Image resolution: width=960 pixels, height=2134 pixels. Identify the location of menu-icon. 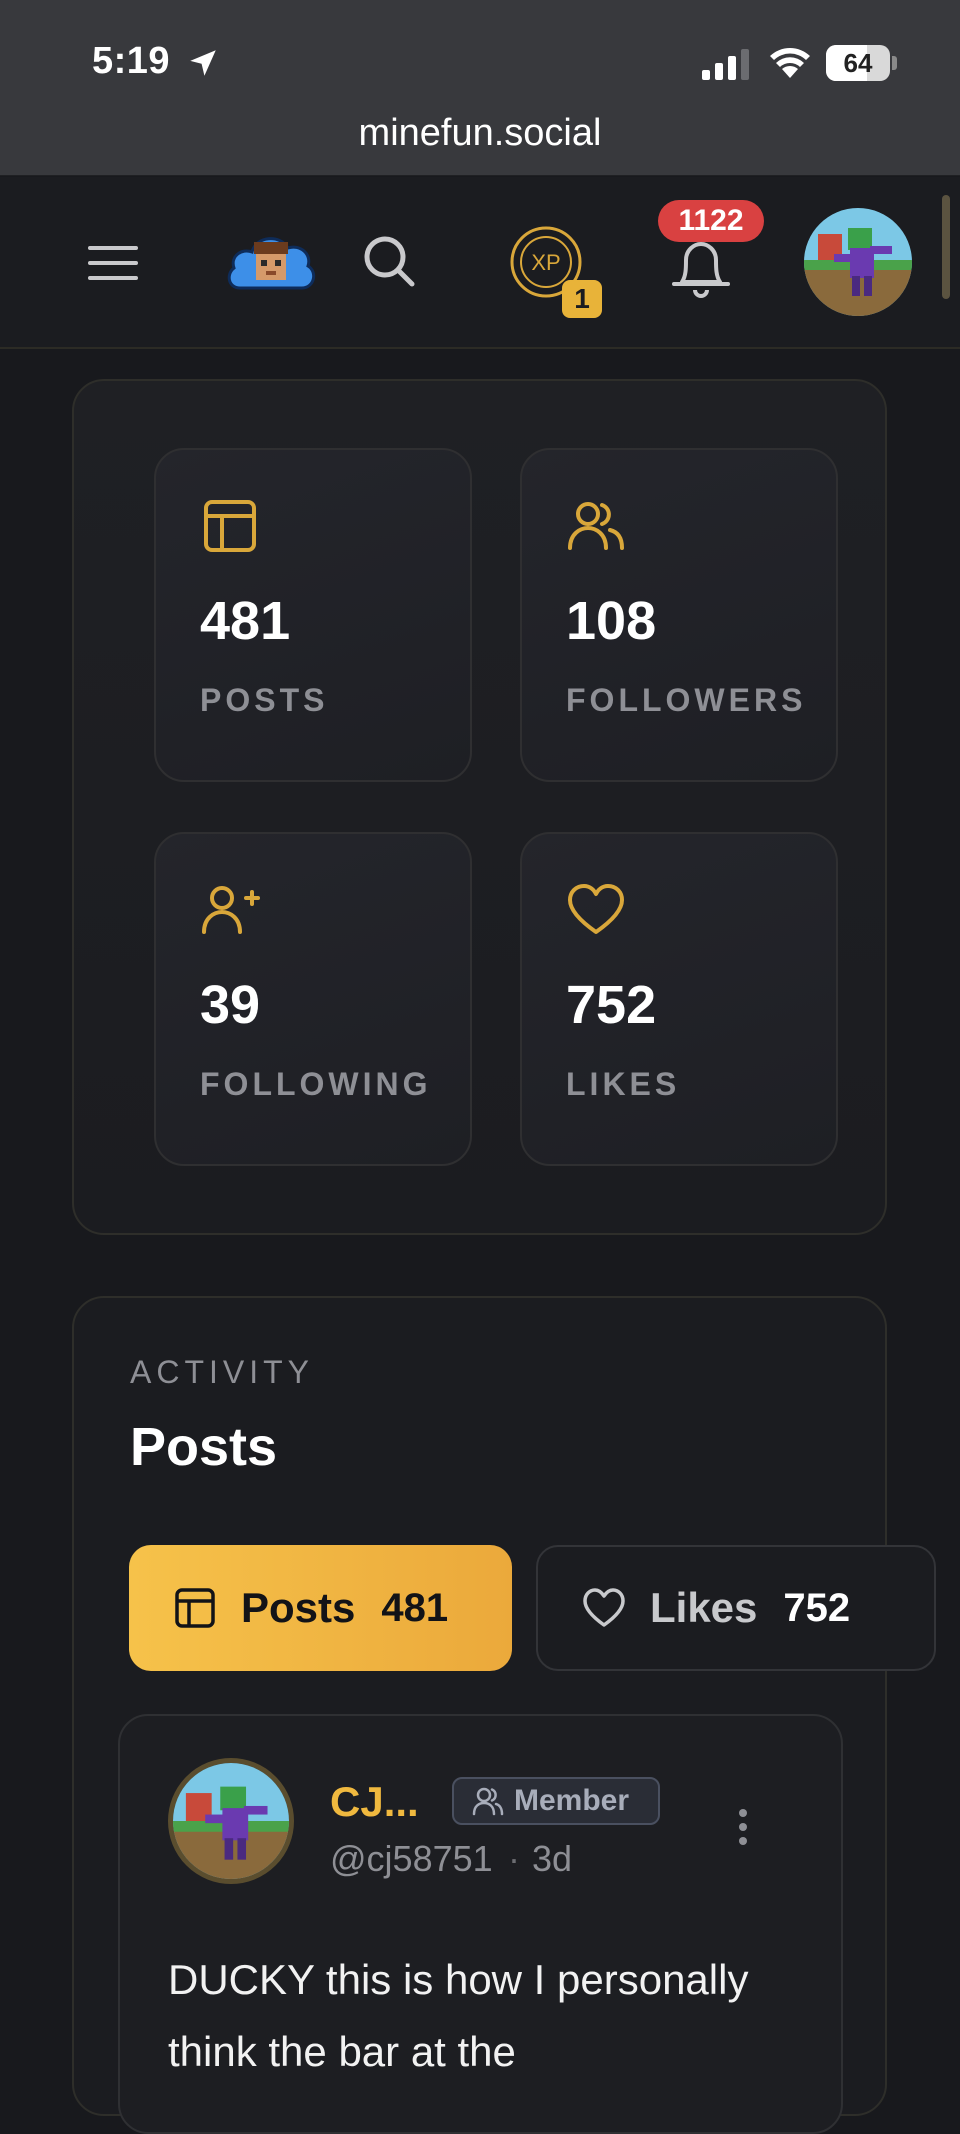
(113, 263).